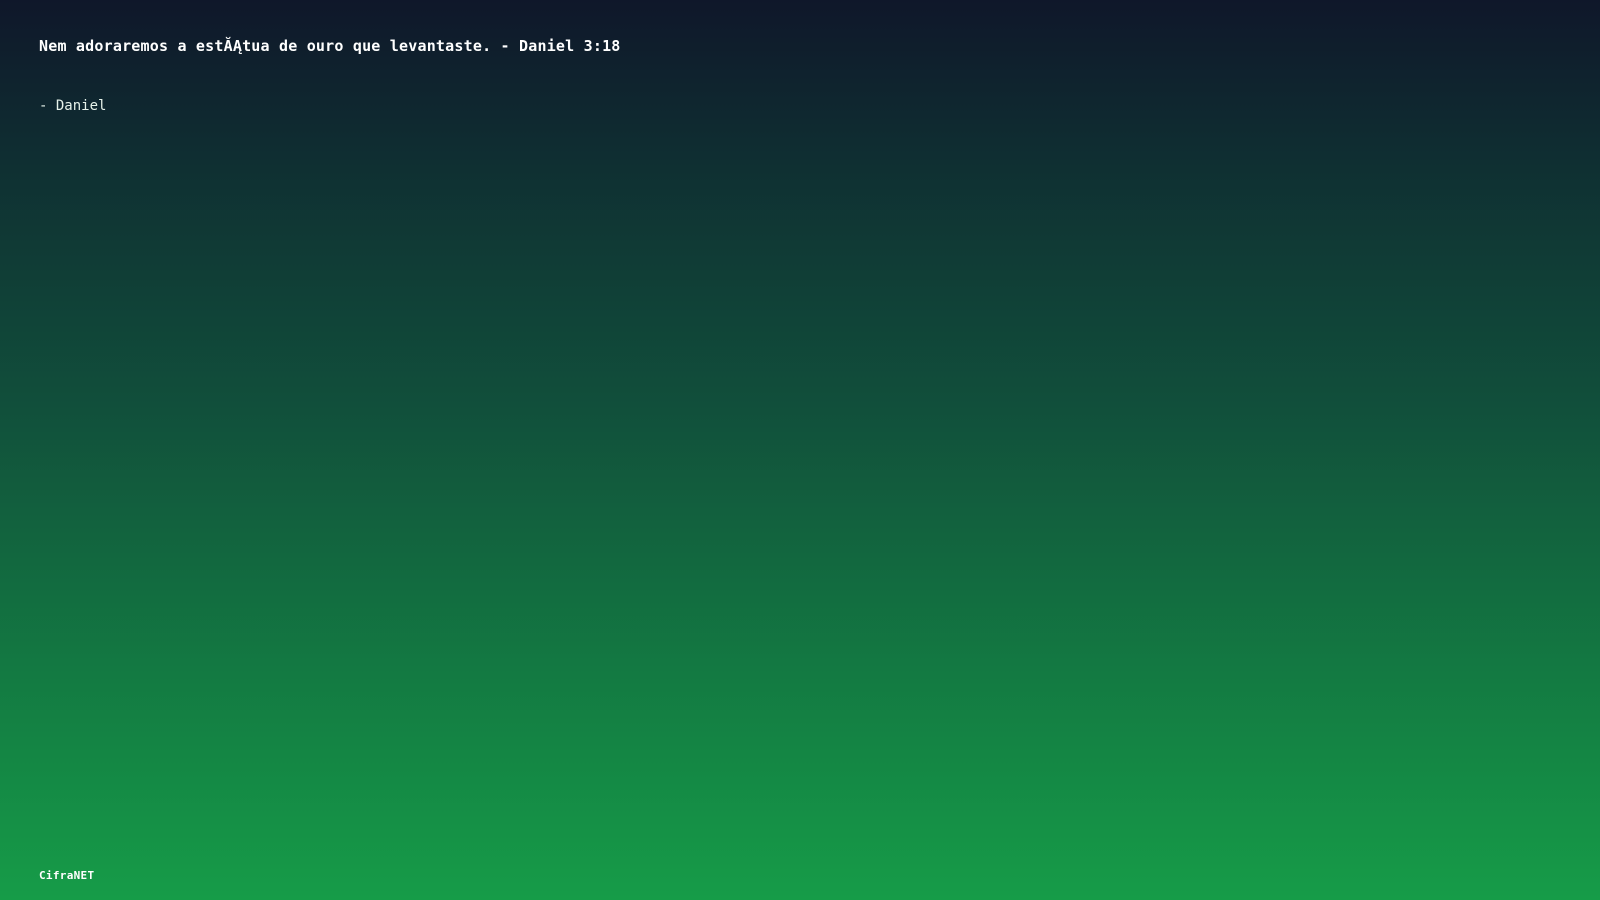 The height and width of the screenshot is (900, 1600). Describe the element at coordinates (73, 106) in the screenshot. I see `quote-author: - Daniel` at that location.